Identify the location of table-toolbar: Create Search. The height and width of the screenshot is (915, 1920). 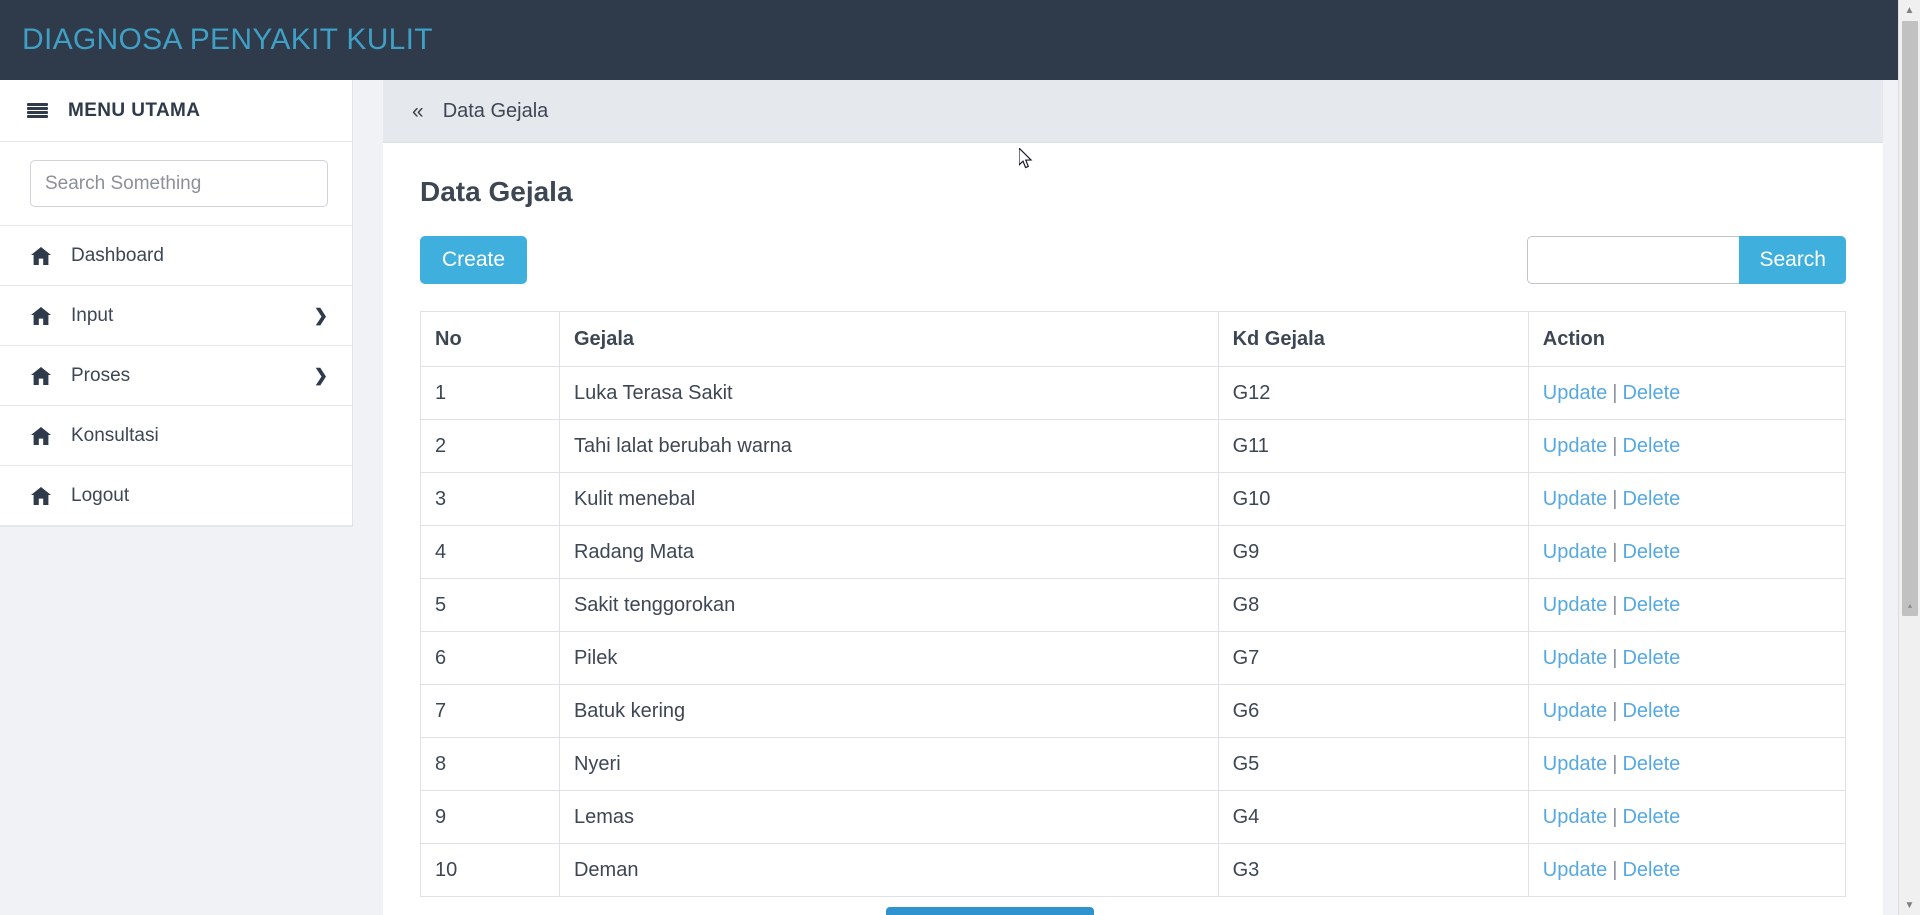
(1133, 260).